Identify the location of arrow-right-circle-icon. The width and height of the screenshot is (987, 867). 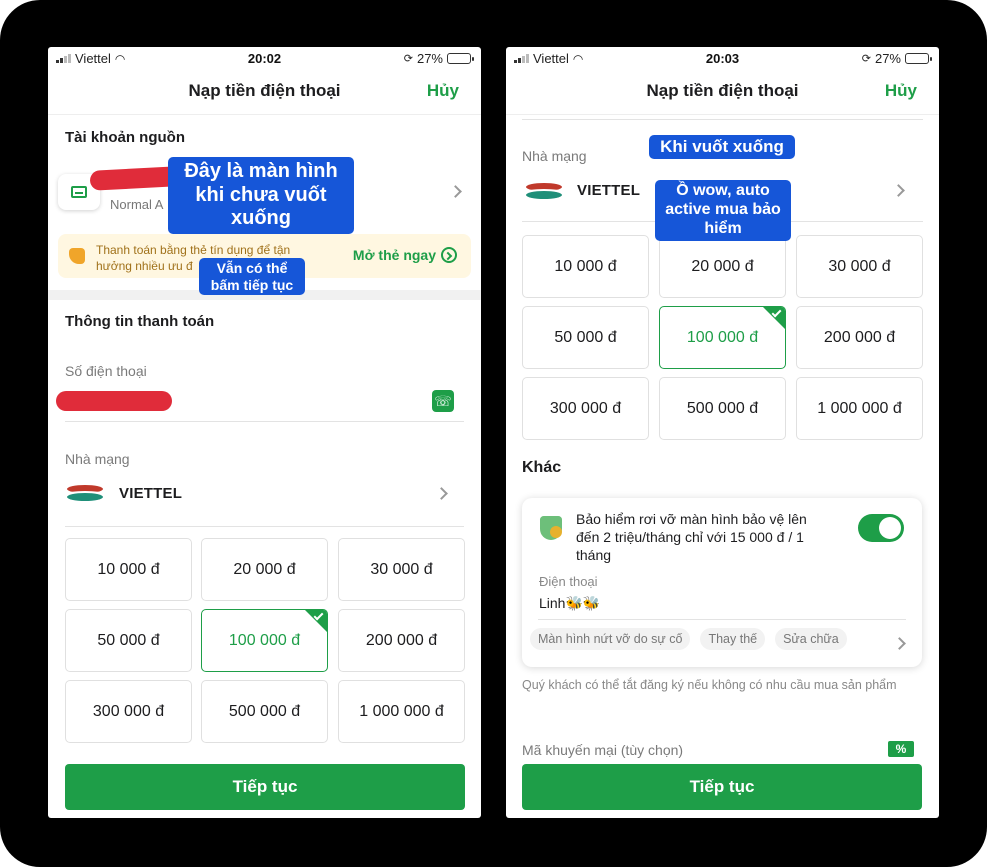
(449, 255).